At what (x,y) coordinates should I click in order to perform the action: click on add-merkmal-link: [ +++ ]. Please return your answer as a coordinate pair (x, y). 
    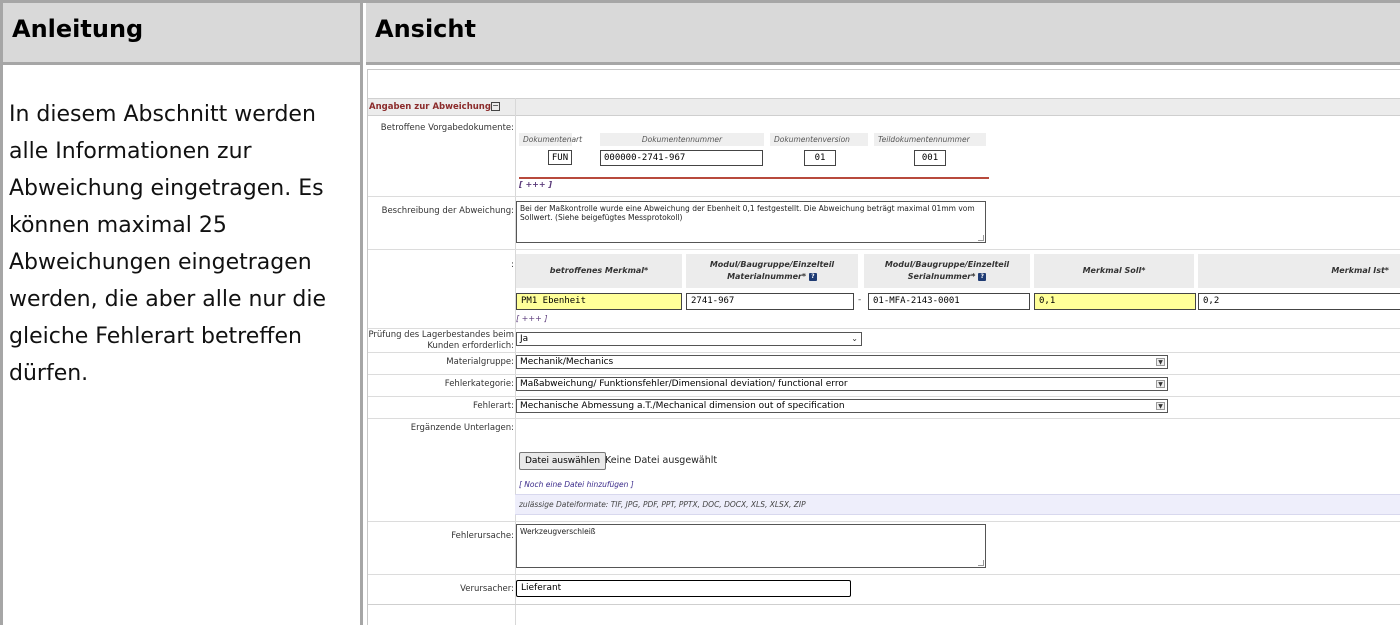
    Looking at the image, I should click on (531, 318).